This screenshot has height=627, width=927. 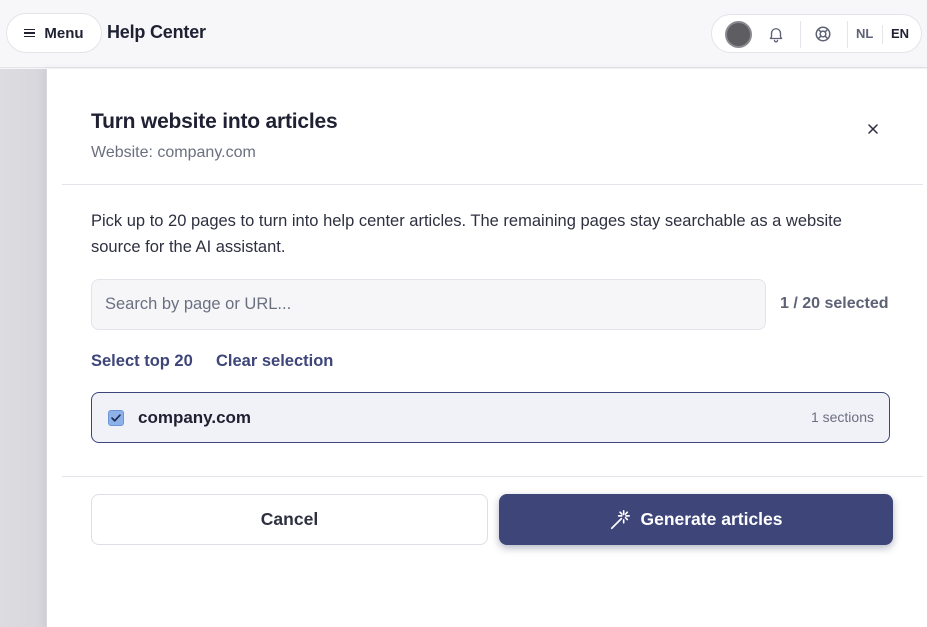 What do you see at coordinates (490, 417) in the screenshot?
I see `page-row: company.com 1 sections` at bounding box center [490, 417].